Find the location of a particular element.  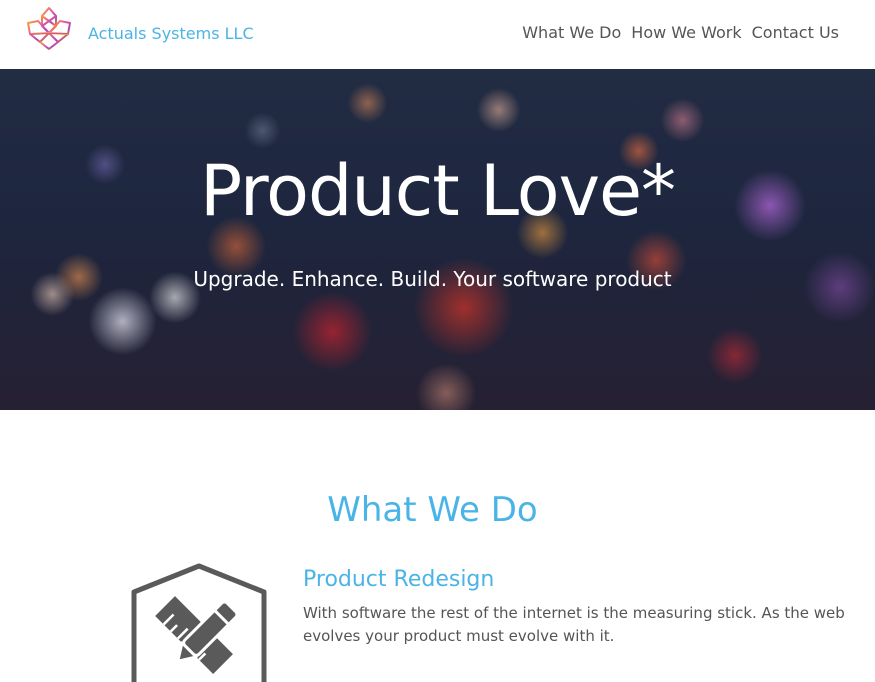

maple-leaf-icon is located at coordinates (49, 34).